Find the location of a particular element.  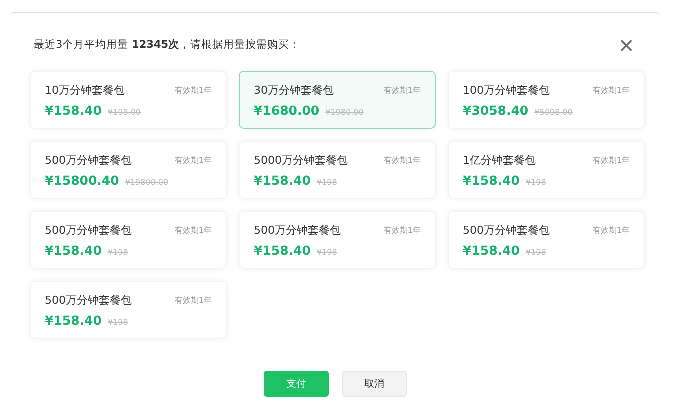

package-name: 1亿分钟套餐包 is located at coordinates (499, 160).